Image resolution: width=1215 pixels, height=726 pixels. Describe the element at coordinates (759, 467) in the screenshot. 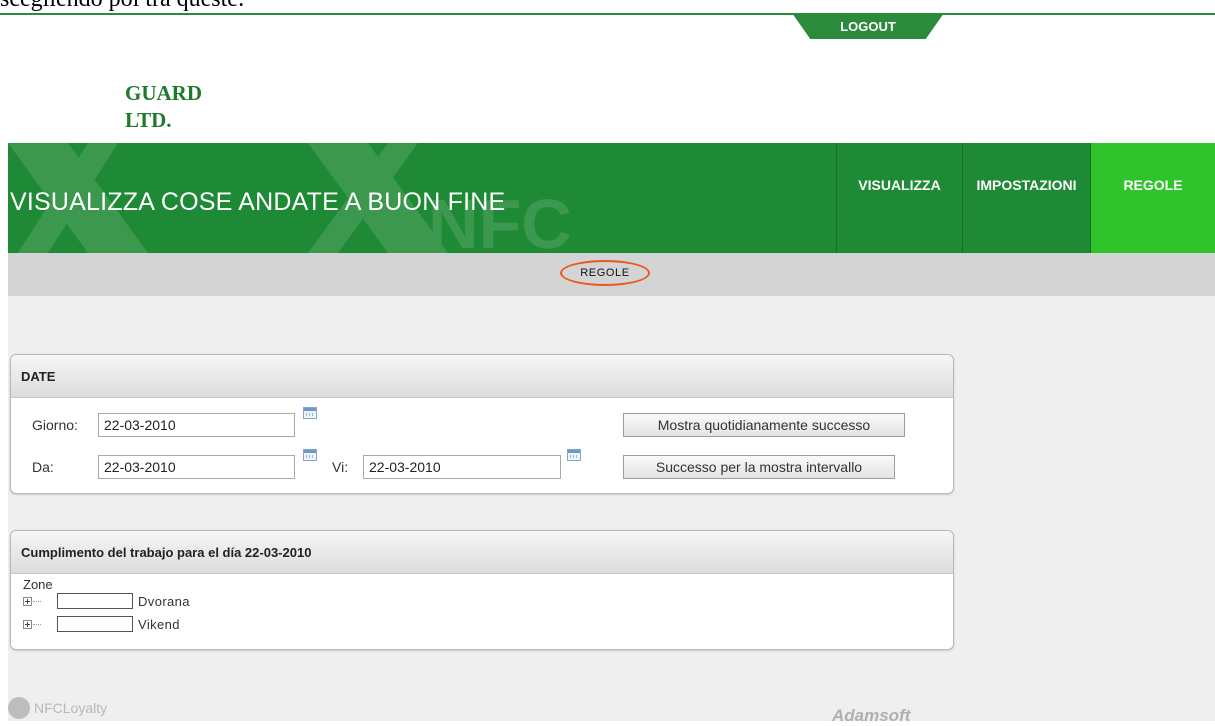

I see `show-interval-success-button: Successo per la mostra intervallo` at that location.